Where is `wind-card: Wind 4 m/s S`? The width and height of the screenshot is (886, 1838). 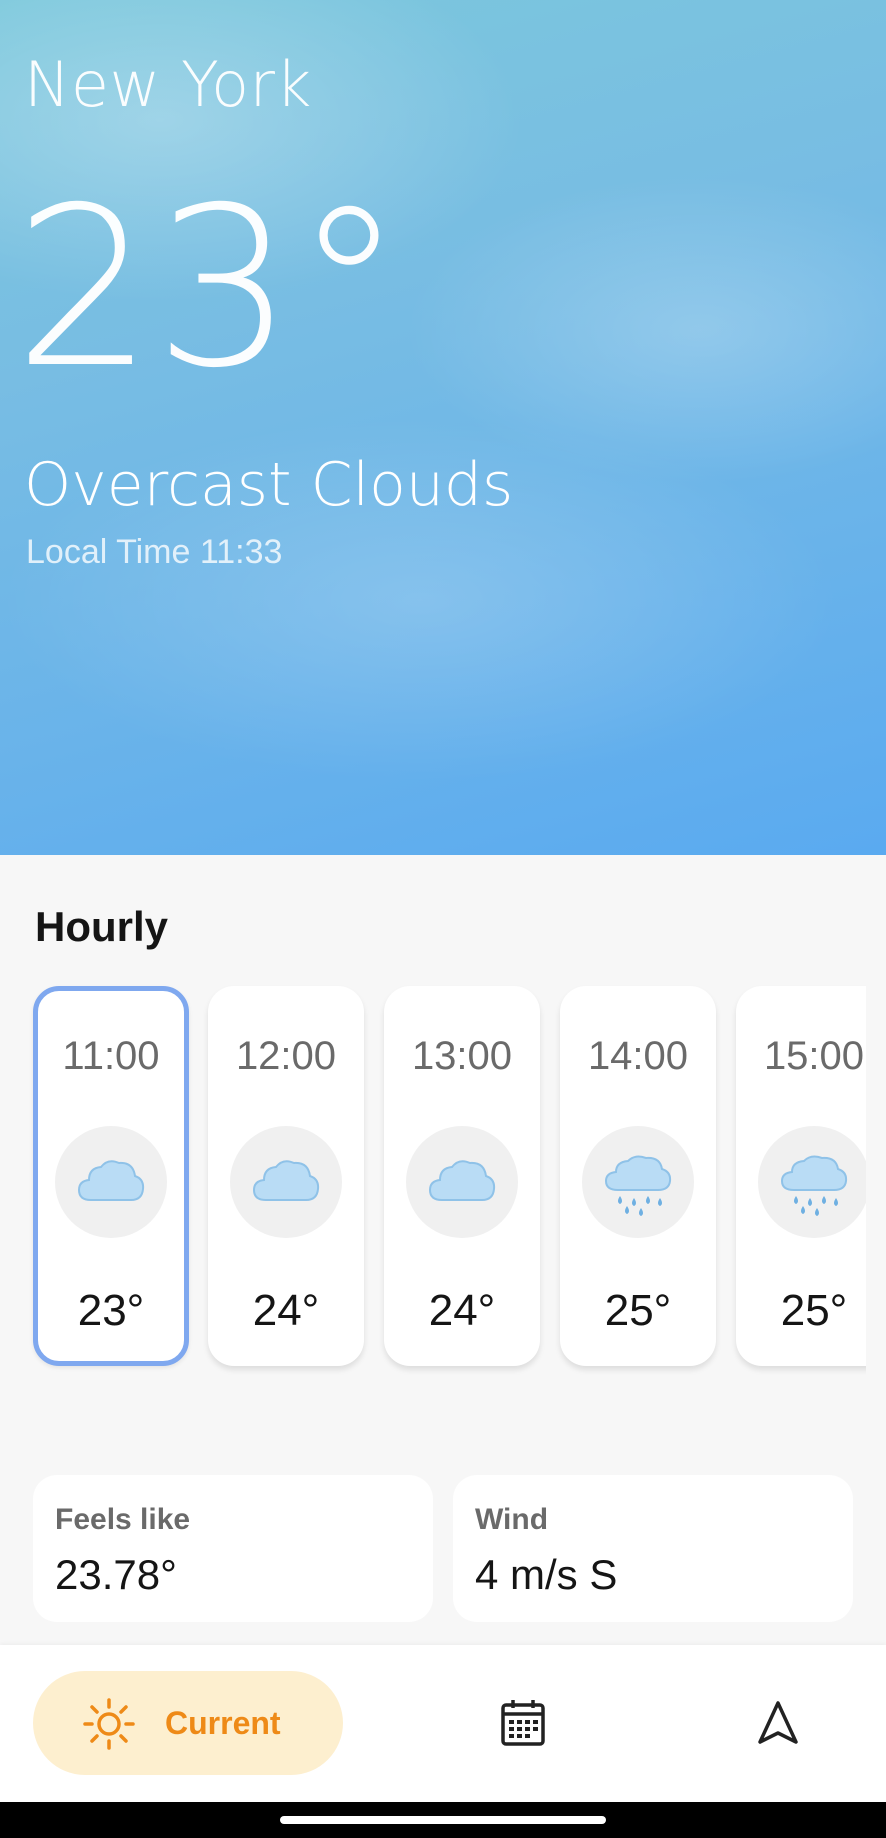
wind-card: Wind 4 m/s S is located at coordinates (653, 1548).